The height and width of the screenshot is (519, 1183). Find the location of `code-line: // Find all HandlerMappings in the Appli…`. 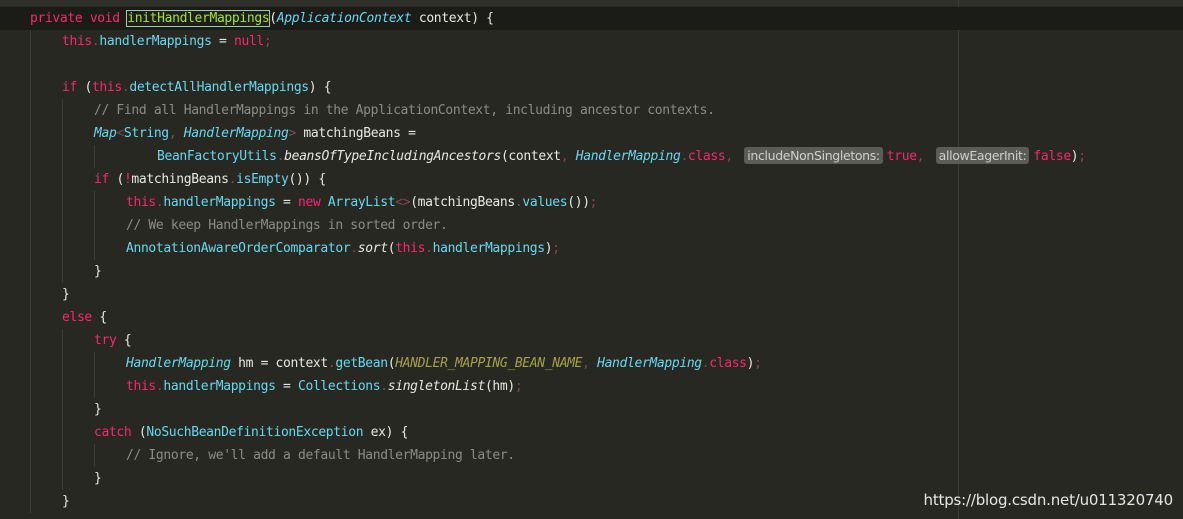

code-line: // Find all HandlerMappings in the Appli… is located at coordinates (591, 110).